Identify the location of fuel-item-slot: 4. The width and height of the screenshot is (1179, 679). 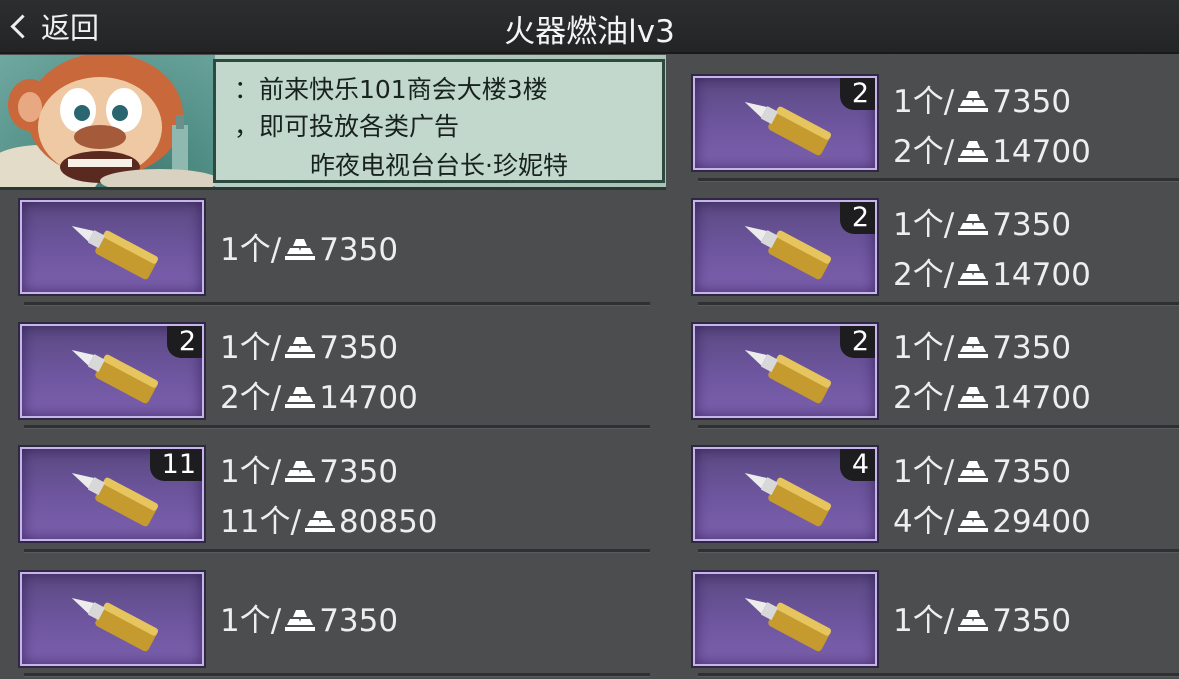
(785, 494).